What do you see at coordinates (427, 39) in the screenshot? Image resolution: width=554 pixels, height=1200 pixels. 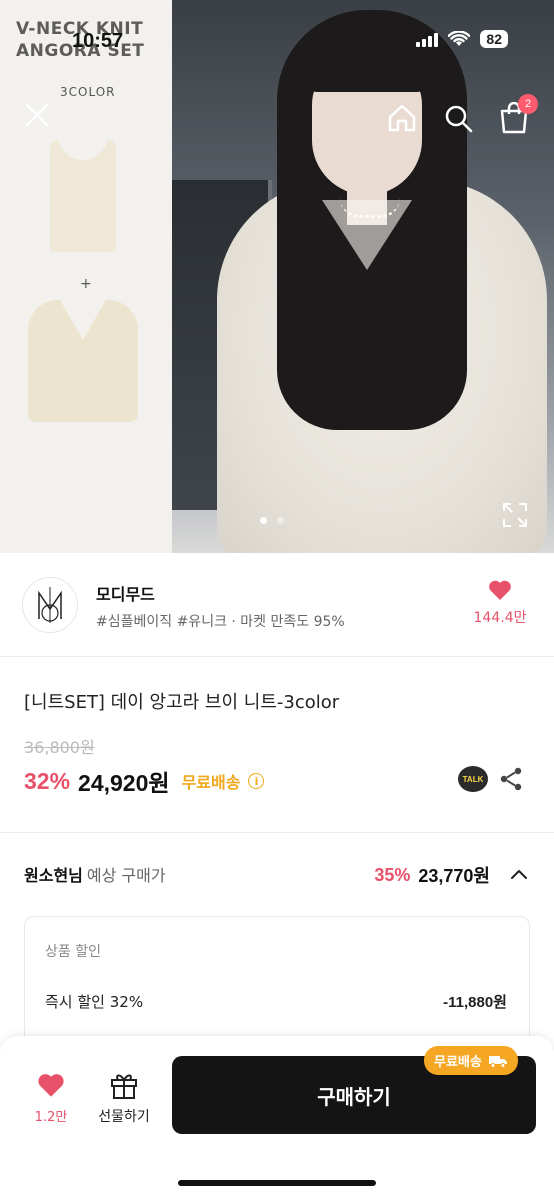 I see `signal-icon` at bounding box center [427, 39].